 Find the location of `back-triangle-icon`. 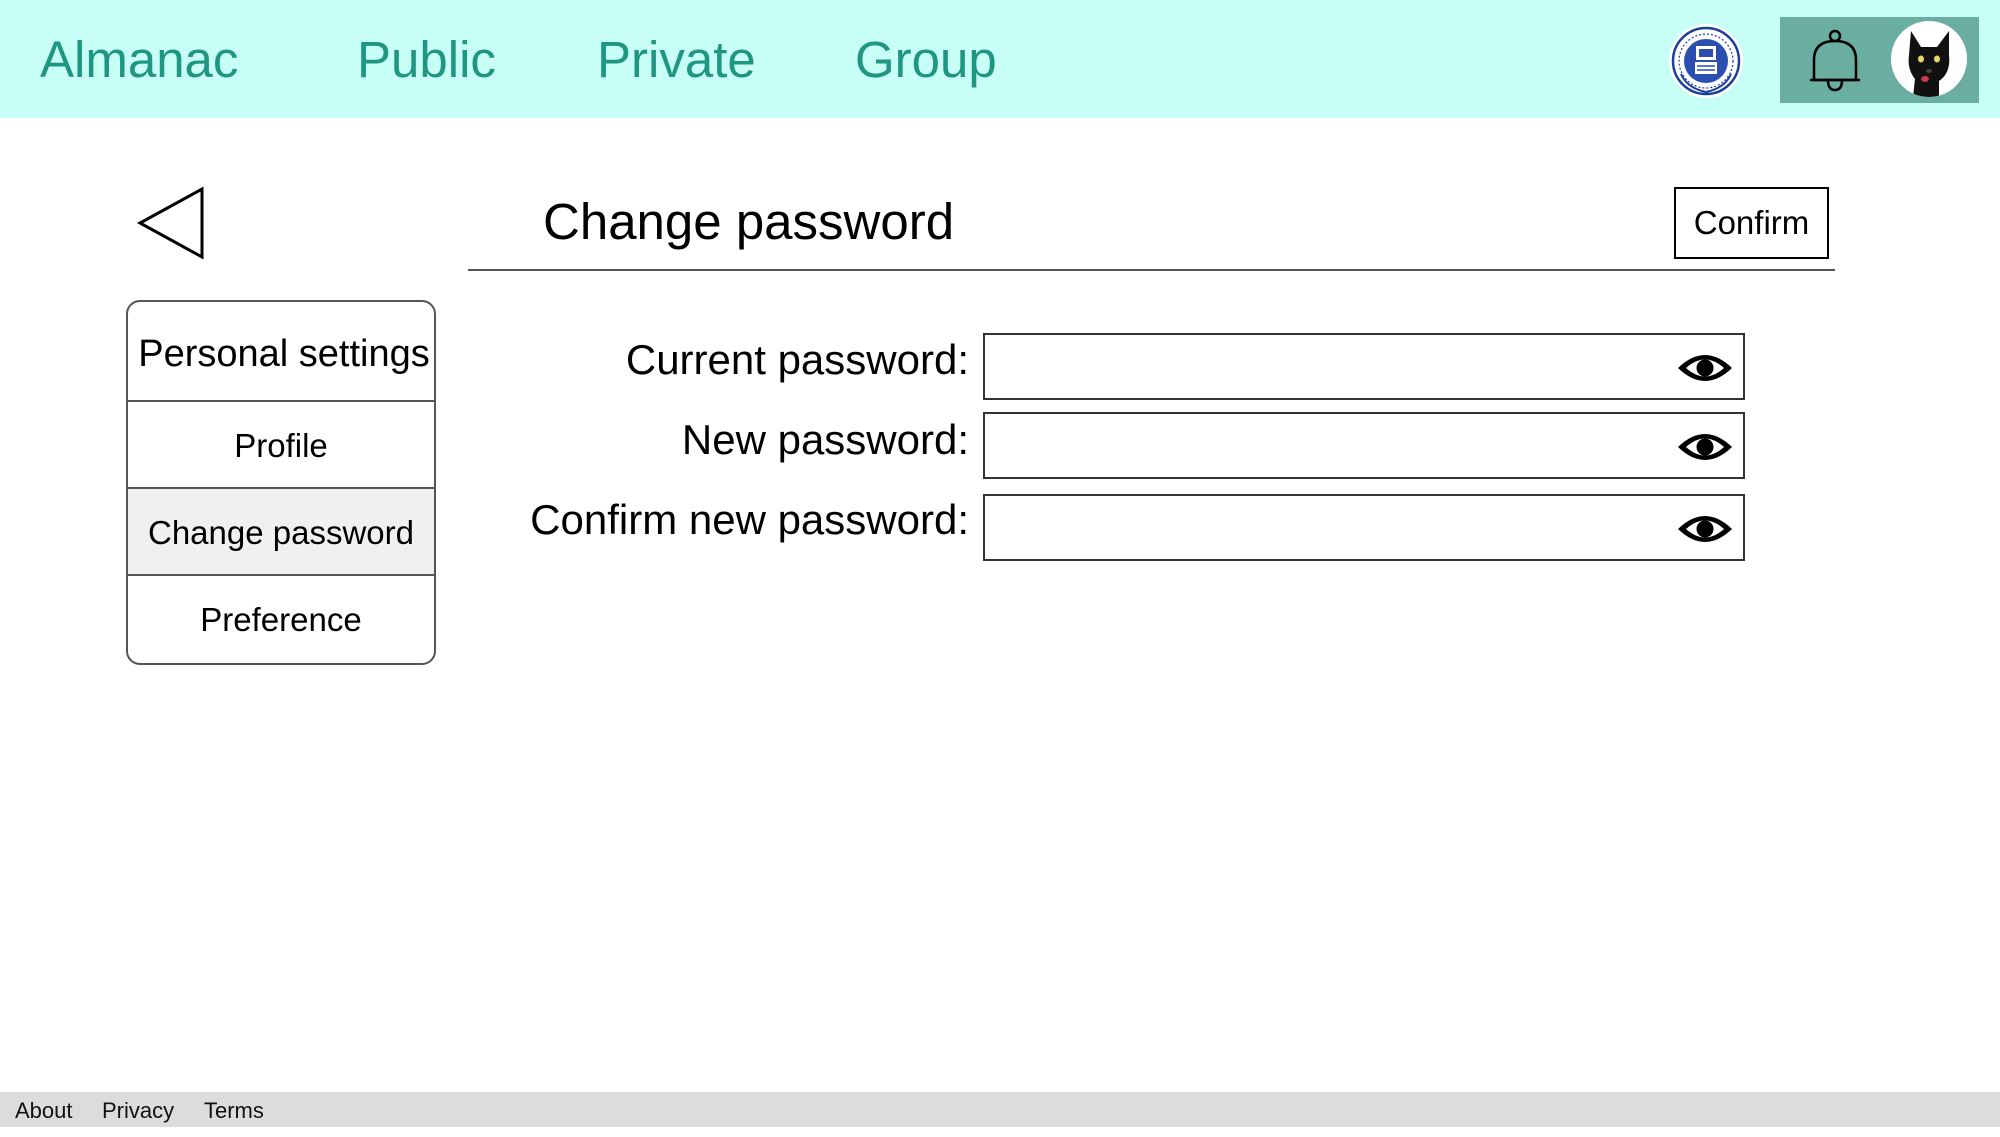

back-triangle-icon is located at coordinates (171, 223).